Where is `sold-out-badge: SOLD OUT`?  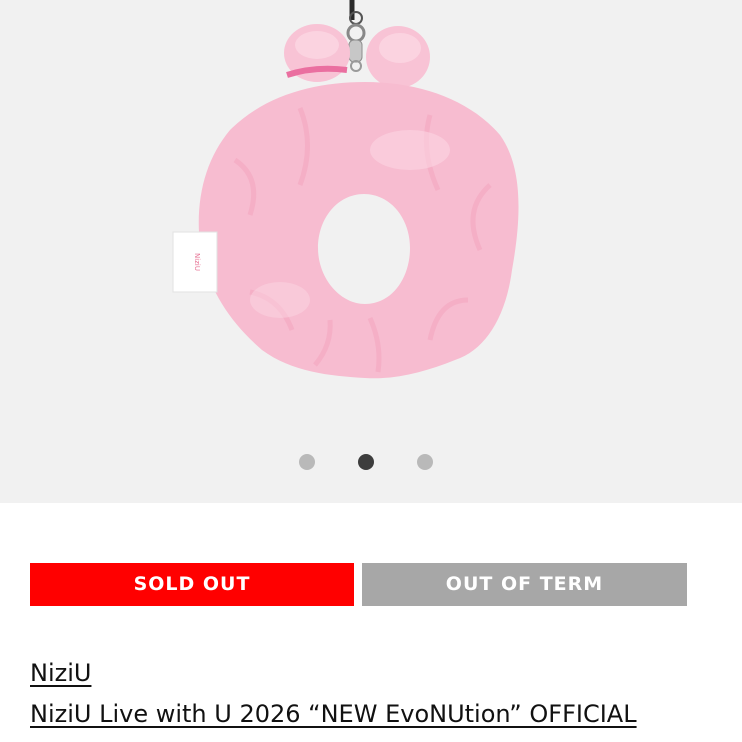
sold-out-badge: SOLD OUT is located at coordinates (192, 584).